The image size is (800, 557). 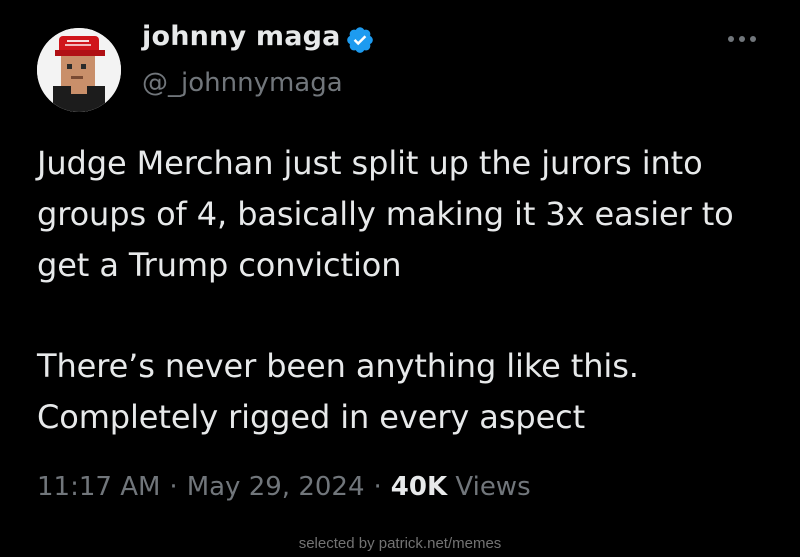 What do you see at coordinates (276, 487) in the screenshot?
I see `tweet-date: May 29, 2024` at bounding box center [276, 487].